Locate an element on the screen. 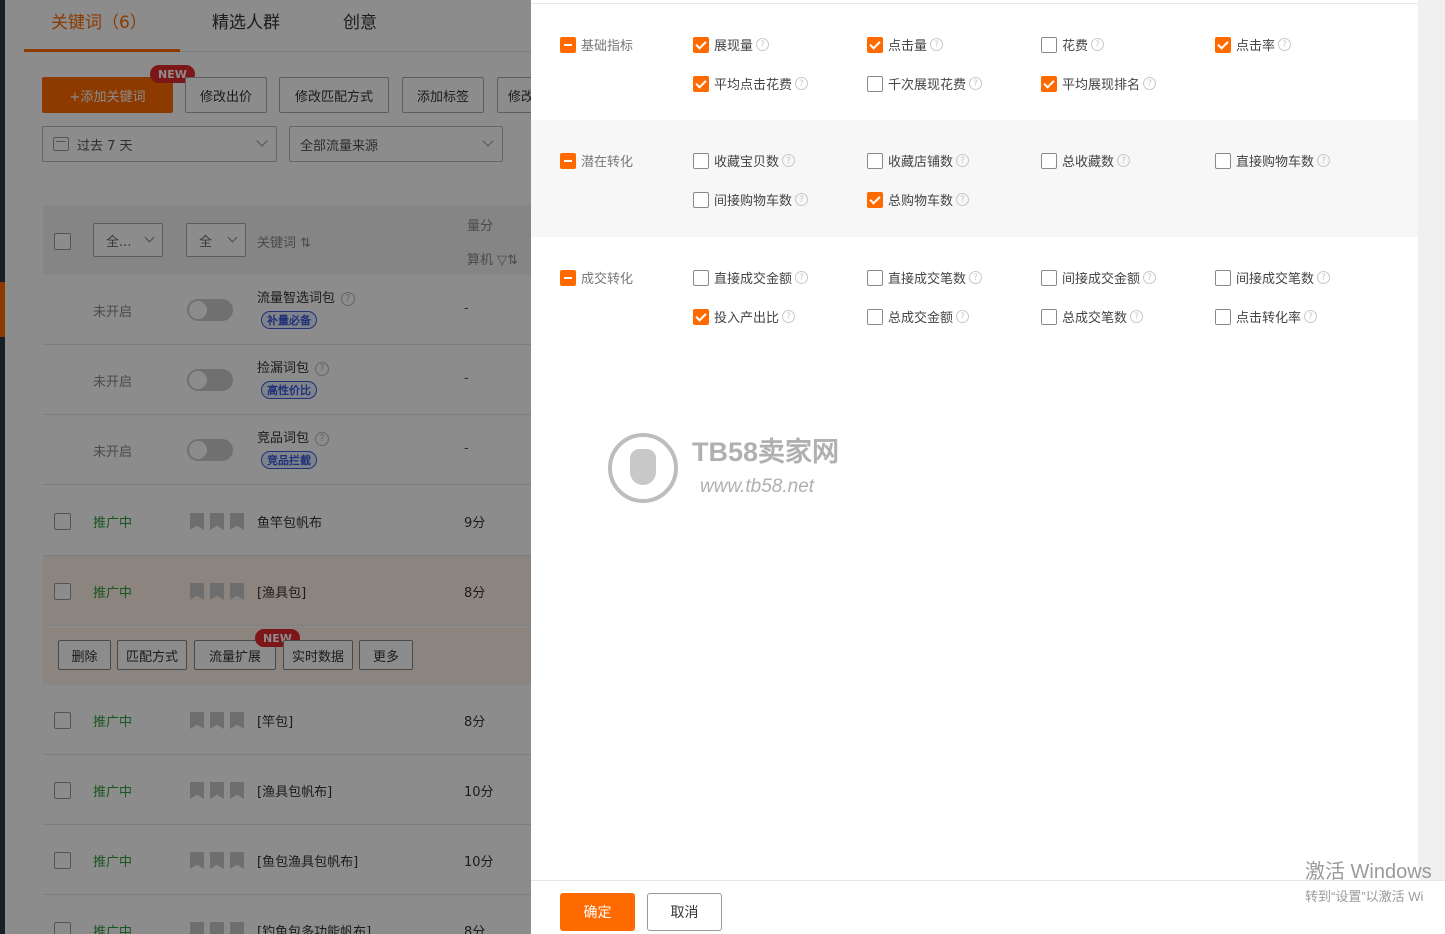 Image resolution: width=1445 pixels, height=934 pixels. section-title: 成交转化 is located at coordinates (607, 279).